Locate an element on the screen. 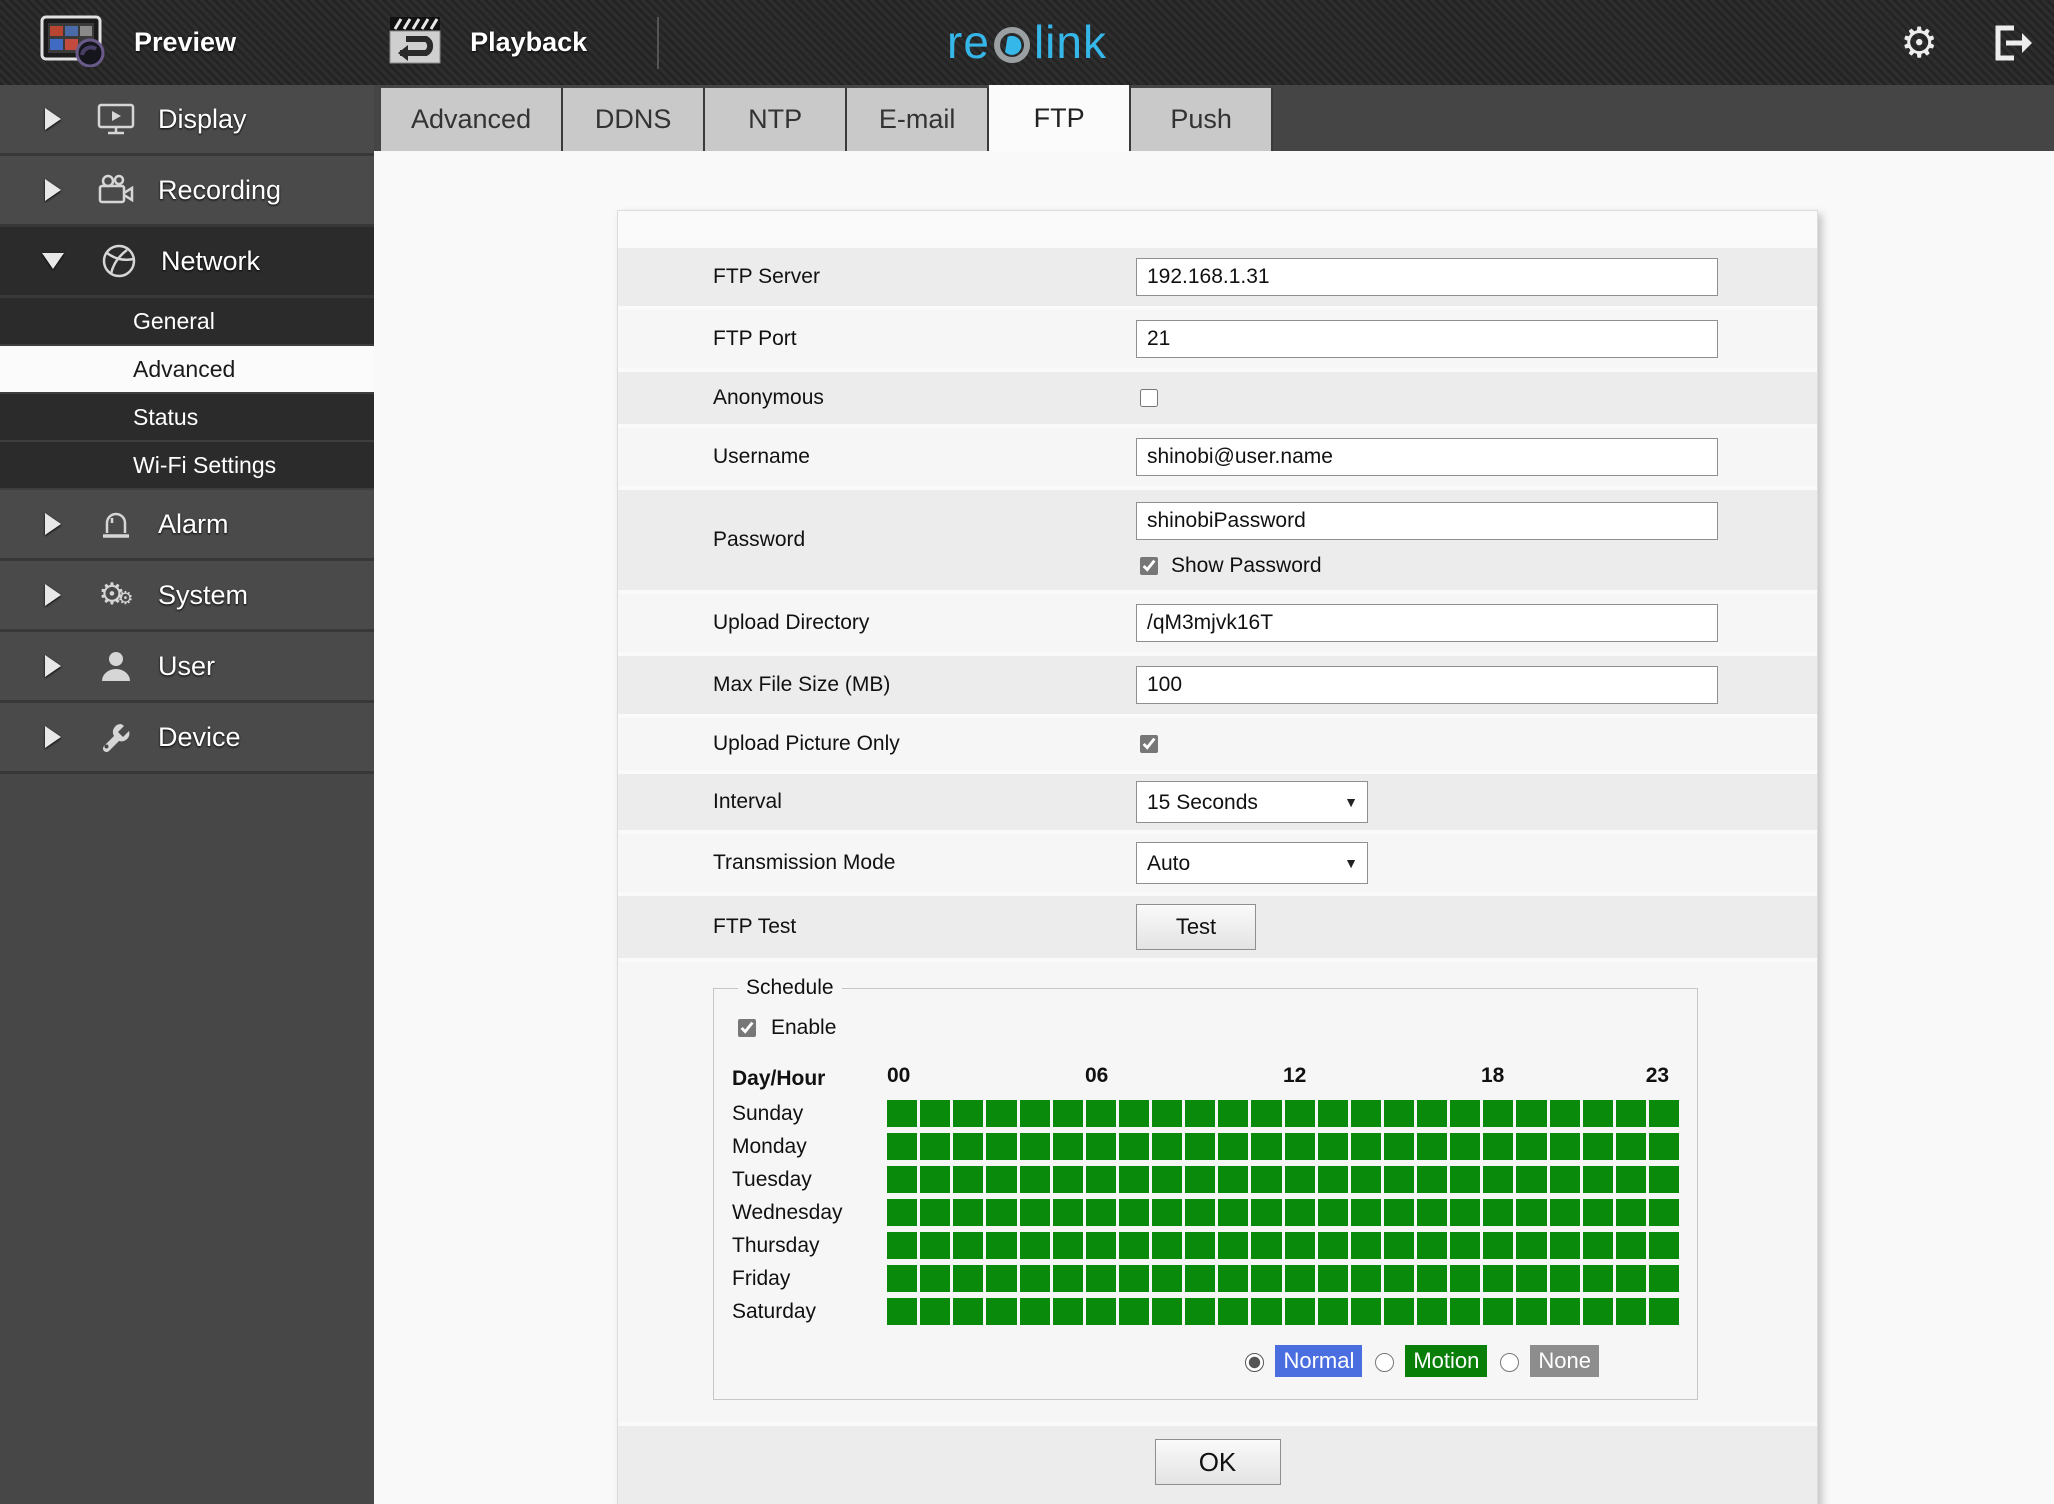  sidebar-item-recording: Recording is located at coordinates (187, 191).